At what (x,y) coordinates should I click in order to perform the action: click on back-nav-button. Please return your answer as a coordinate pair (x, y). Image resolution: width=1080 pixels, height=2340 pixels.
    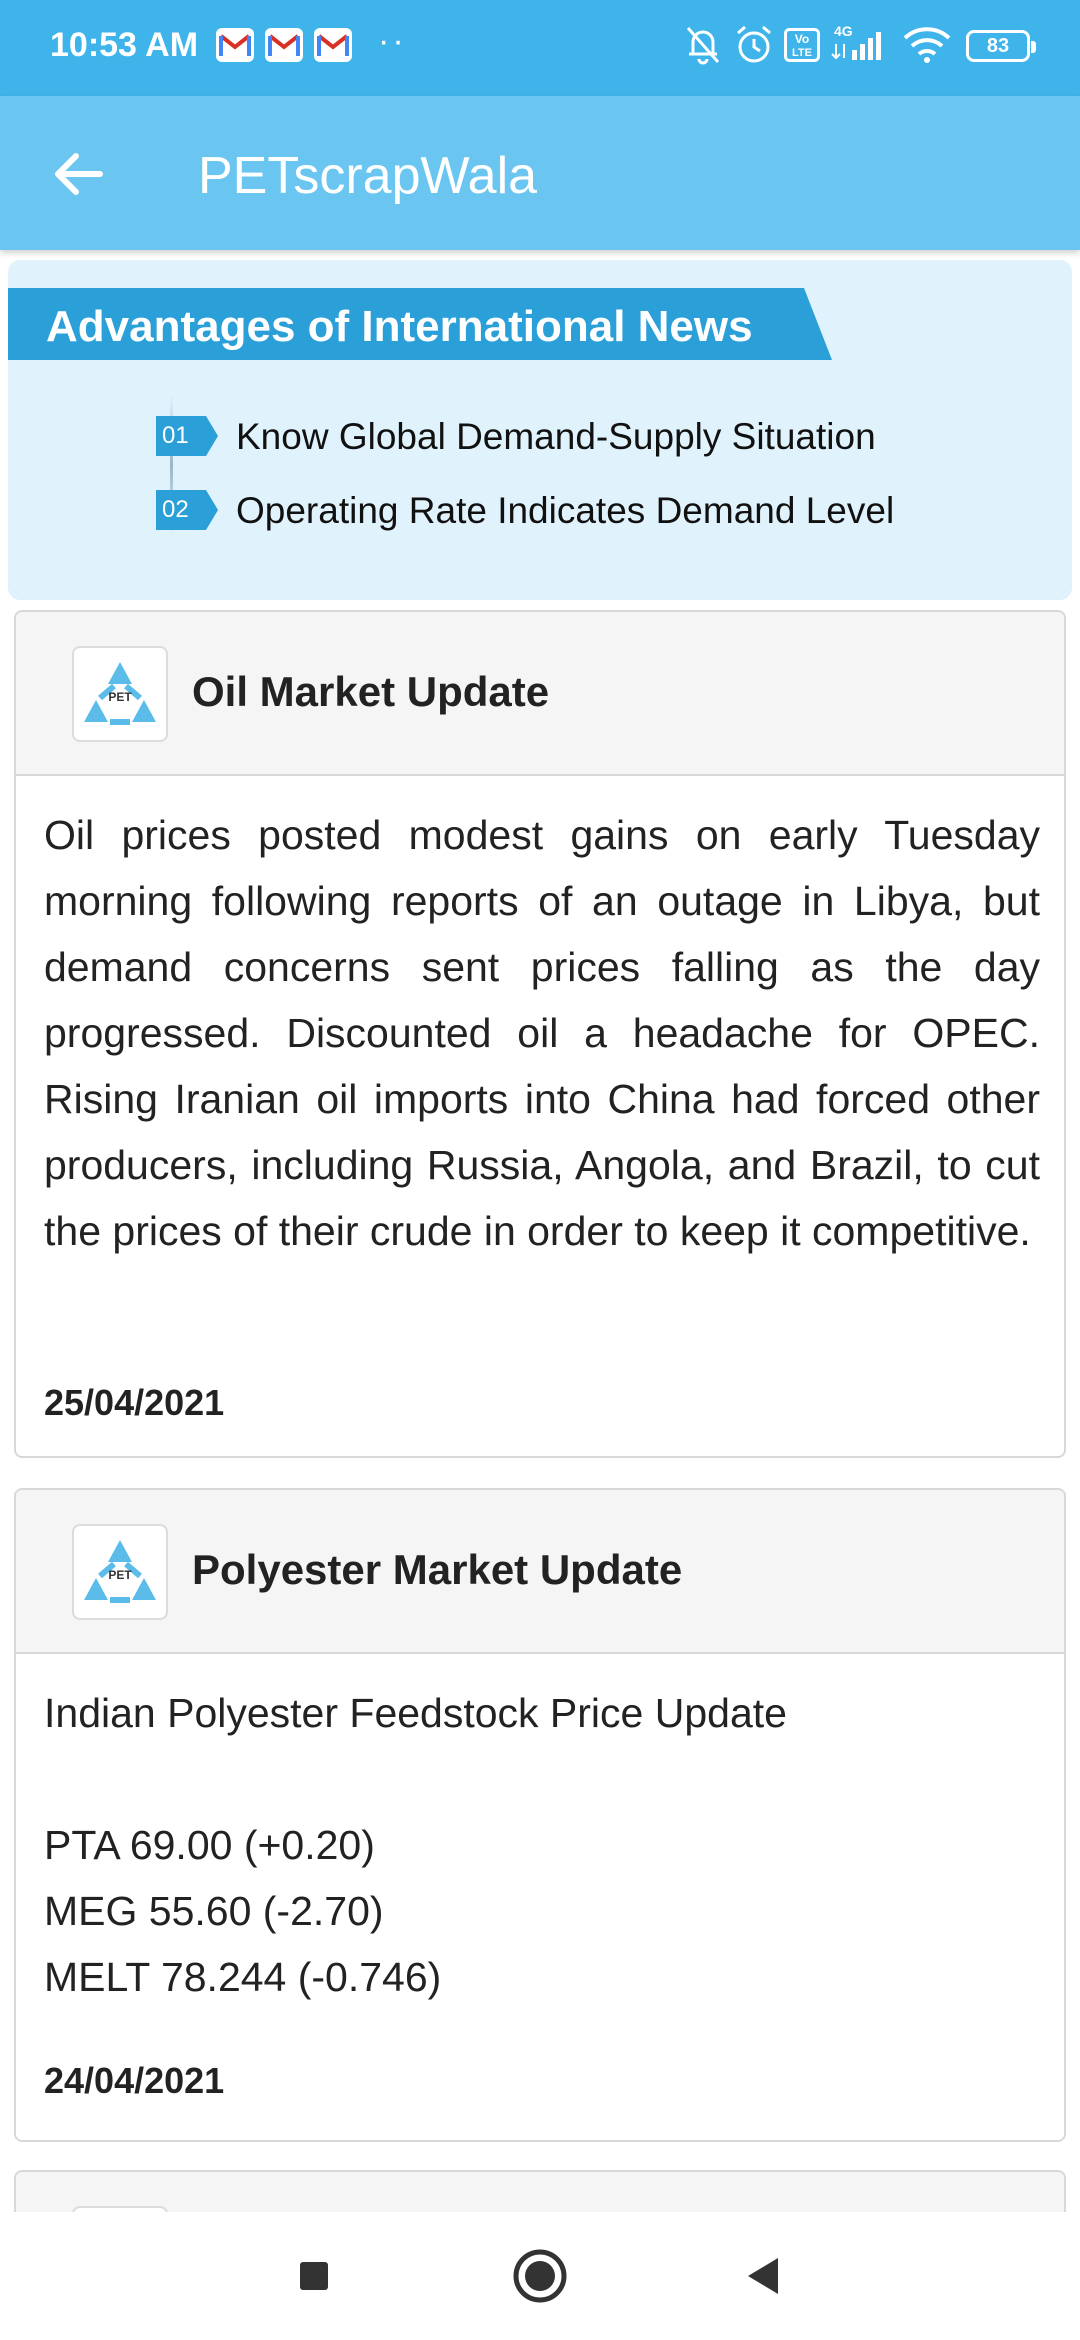
    Looking at the image, I should click on (762, 2276).